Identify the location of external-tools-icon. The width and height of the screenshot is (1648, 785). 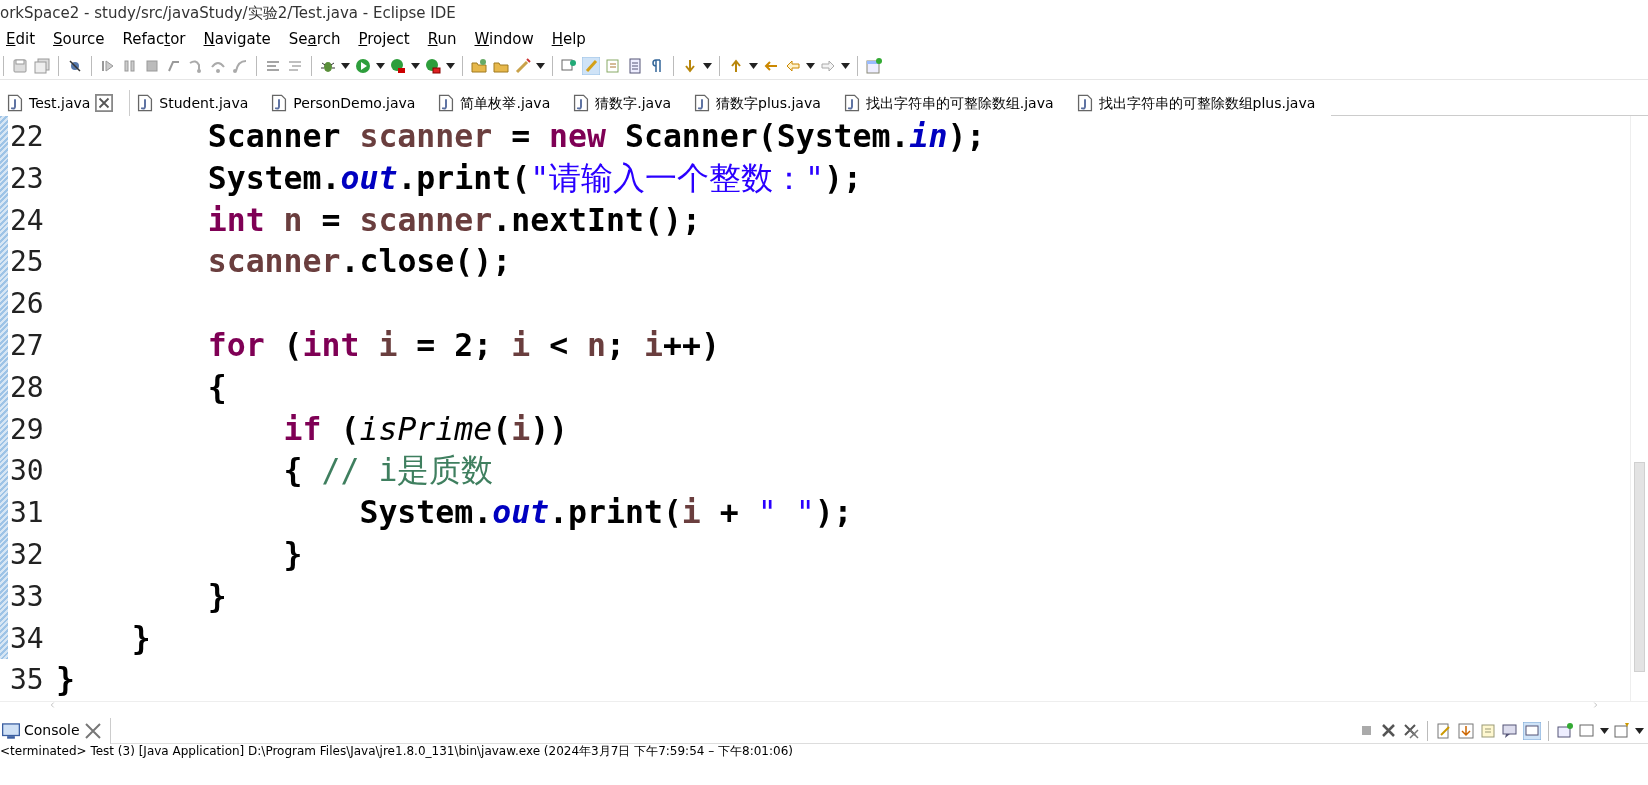
(433, 65).